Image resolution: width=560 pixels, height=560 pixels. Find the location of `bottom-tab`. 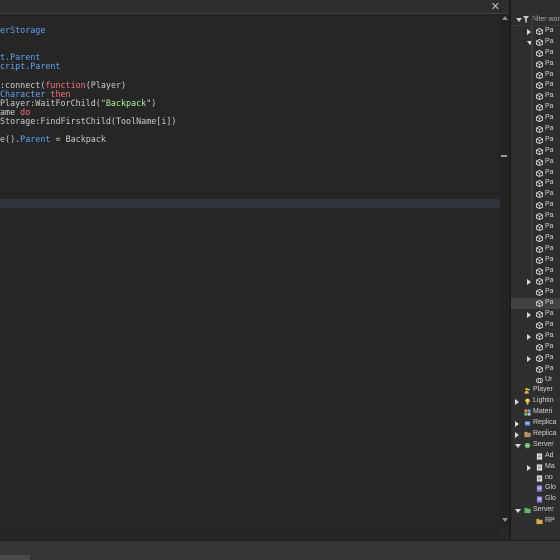

bottom-tab is located at coordinates (15, 557).